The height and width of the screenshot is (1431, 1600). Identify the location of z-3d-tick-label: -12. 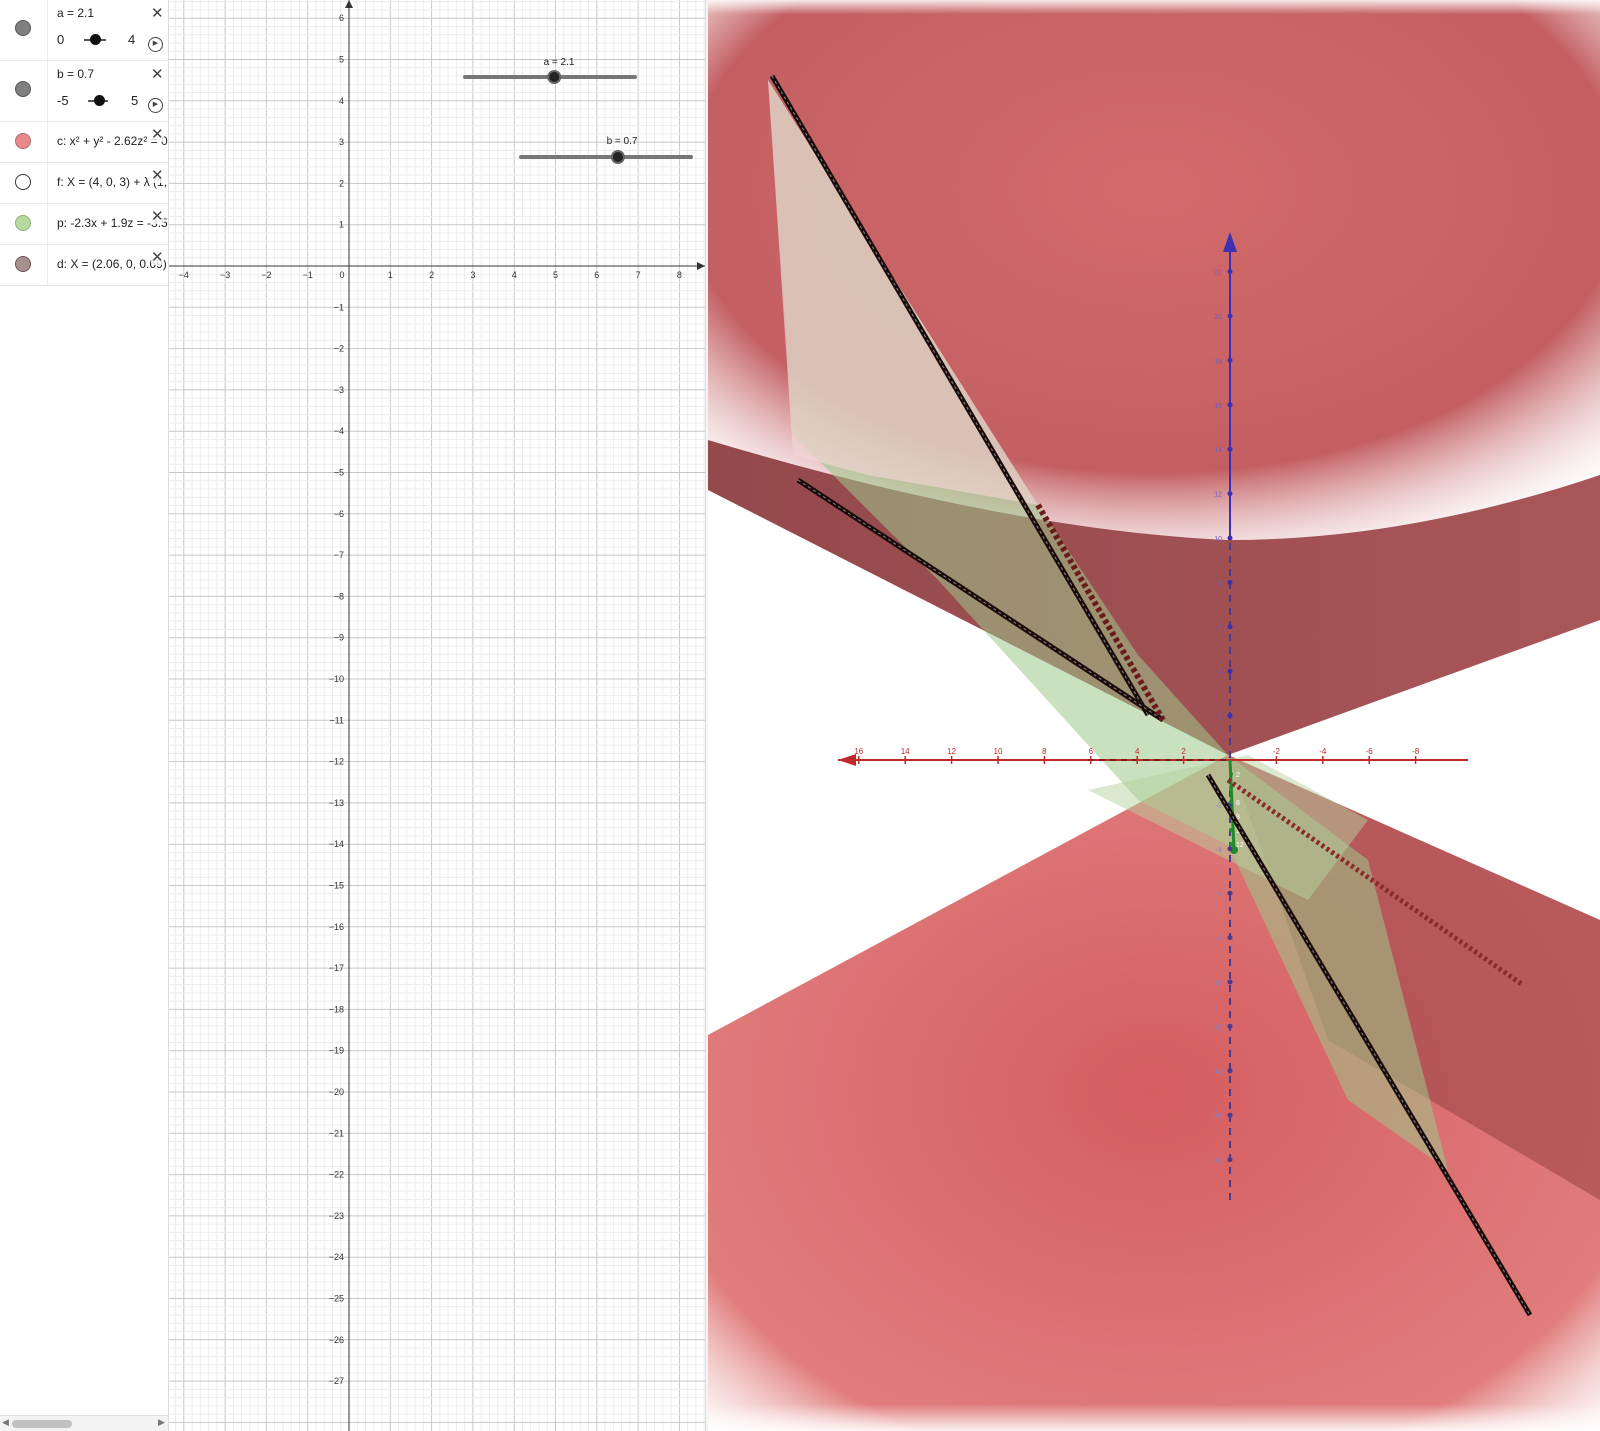
(1217, 1027).